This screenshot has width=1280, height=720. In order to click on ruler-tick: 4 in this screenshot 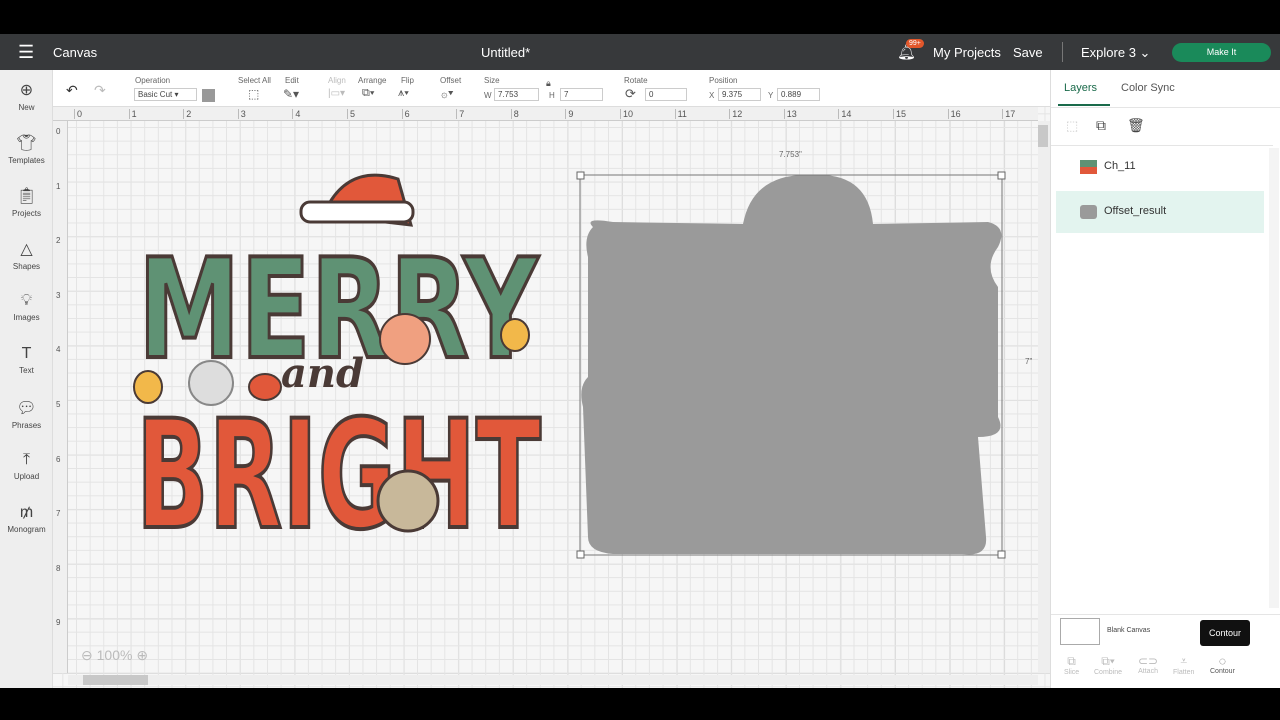, I will do `click(58, 350)`.